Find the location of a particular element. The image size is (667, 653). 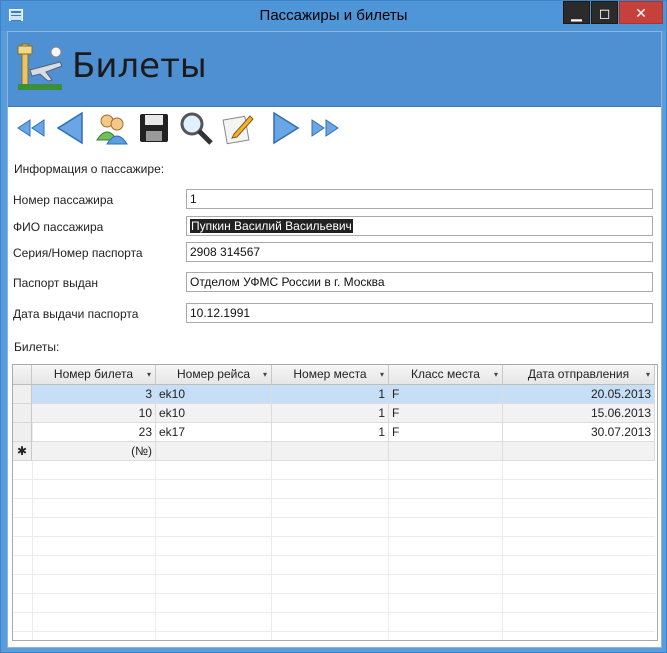

departure-date-cell: 15.06.2013 is located at coordinates (579, 413).